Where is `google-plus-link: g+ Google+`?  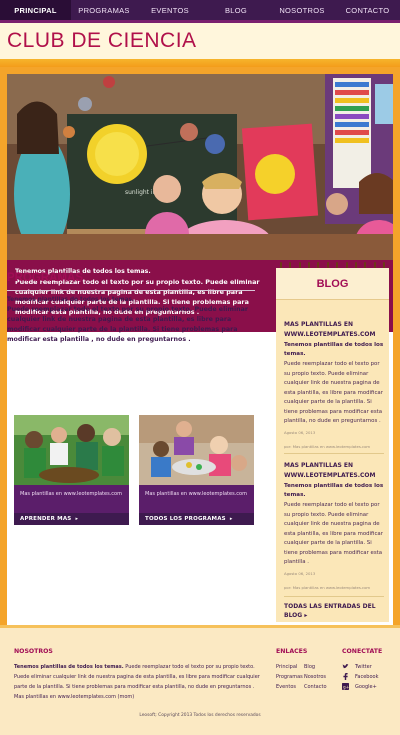
google-plus-link: g+ Google+ is located at coordinates (359, 686).